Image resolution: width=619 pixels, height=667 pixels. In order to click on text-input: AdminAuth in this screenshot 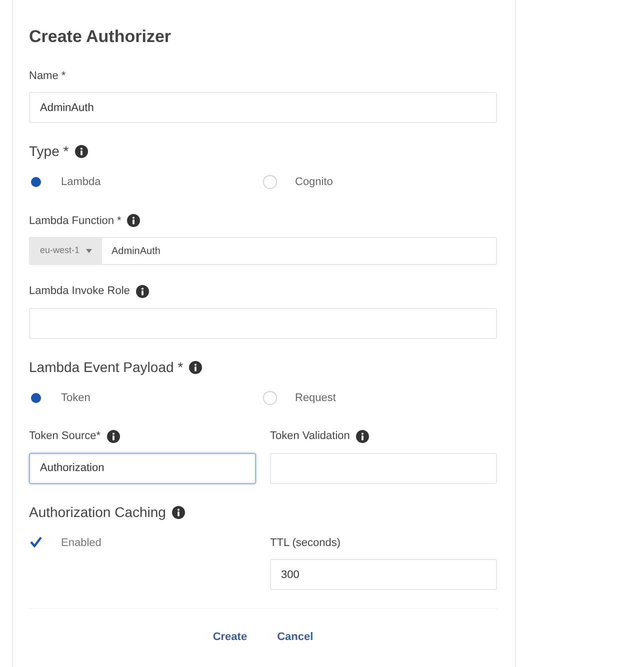, I will do `click(263, 107)`.